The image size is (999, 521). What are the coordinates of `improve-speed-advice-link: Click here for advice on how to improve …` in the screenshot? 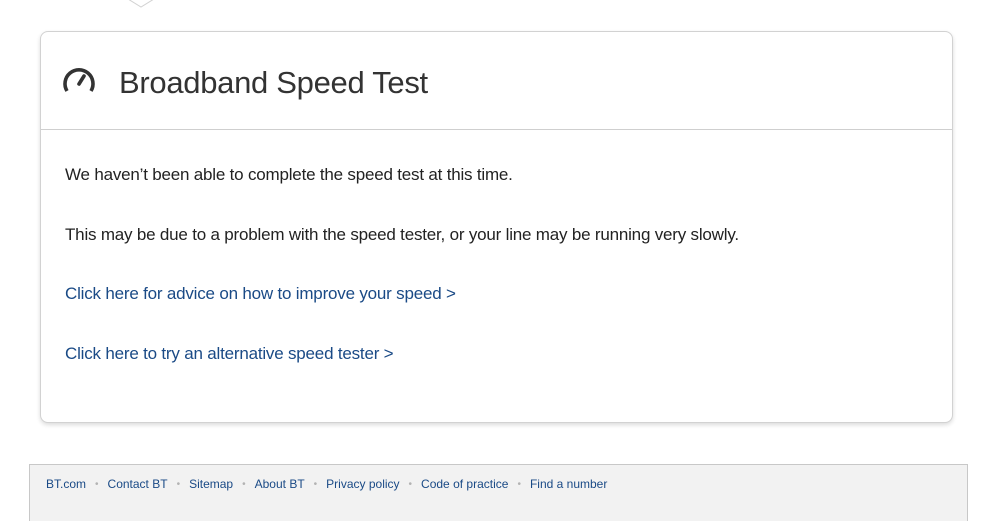 It's located at (260, 294).